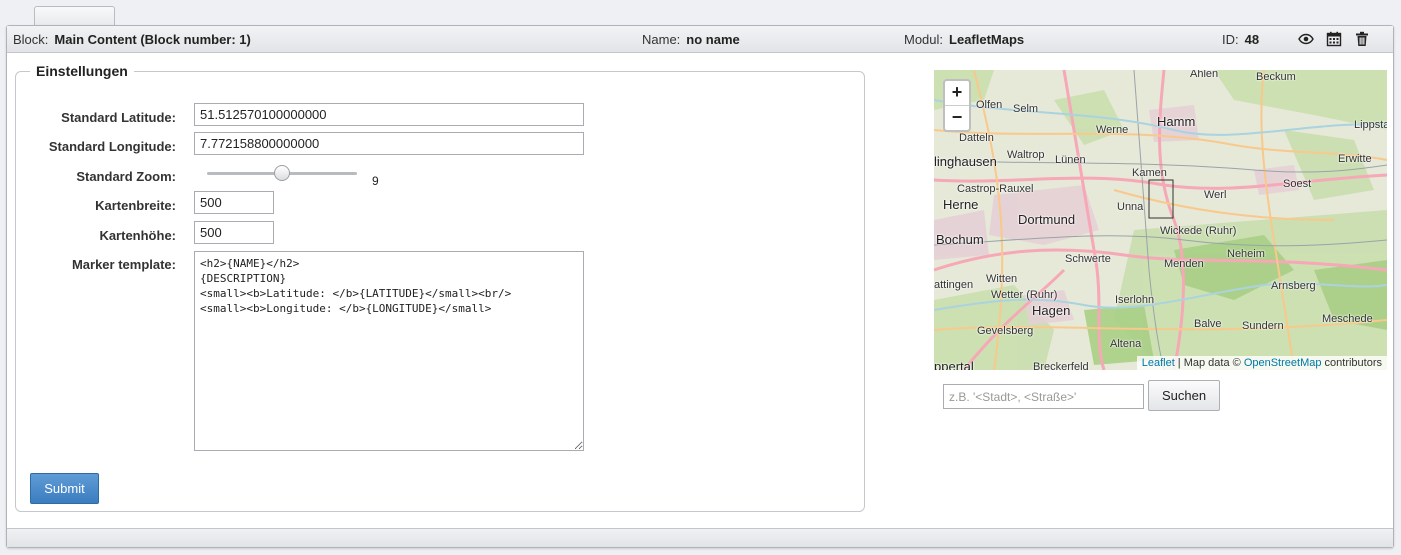 This screenshot has height=555, width=1401. I want to click on name-label: Name:, so click(661, 39).